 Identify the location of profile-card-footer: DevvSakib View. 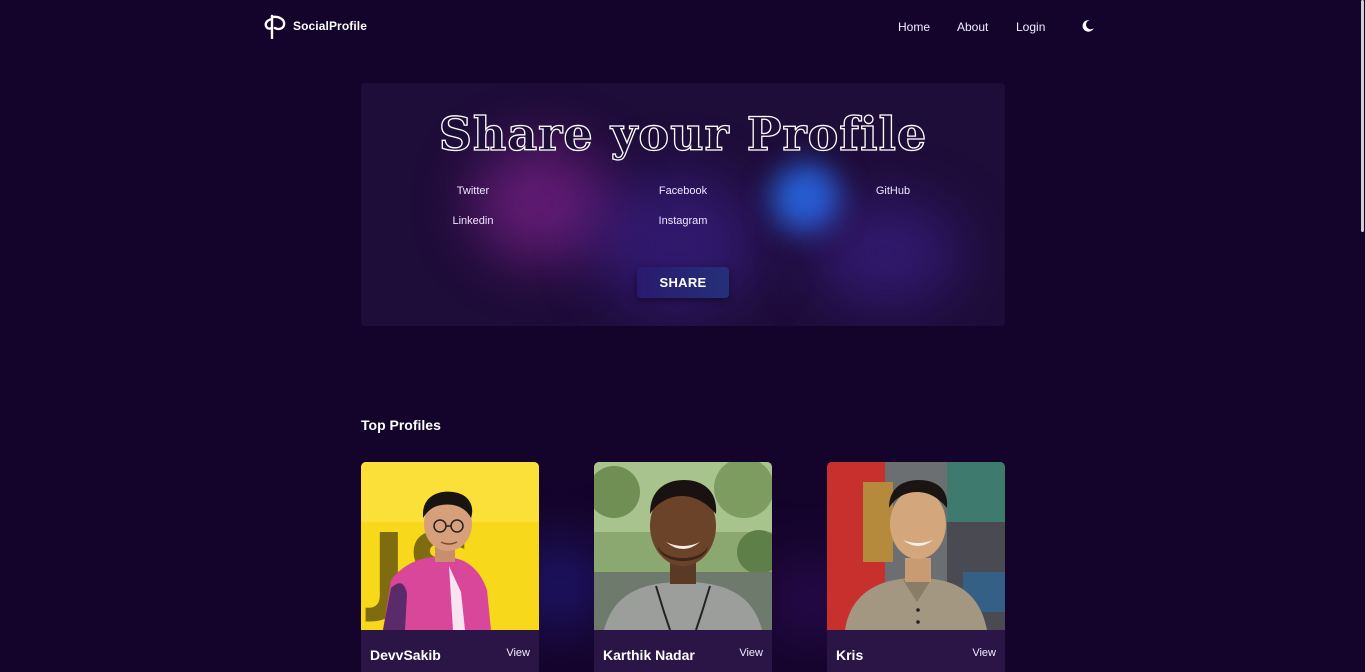
(450, 651).